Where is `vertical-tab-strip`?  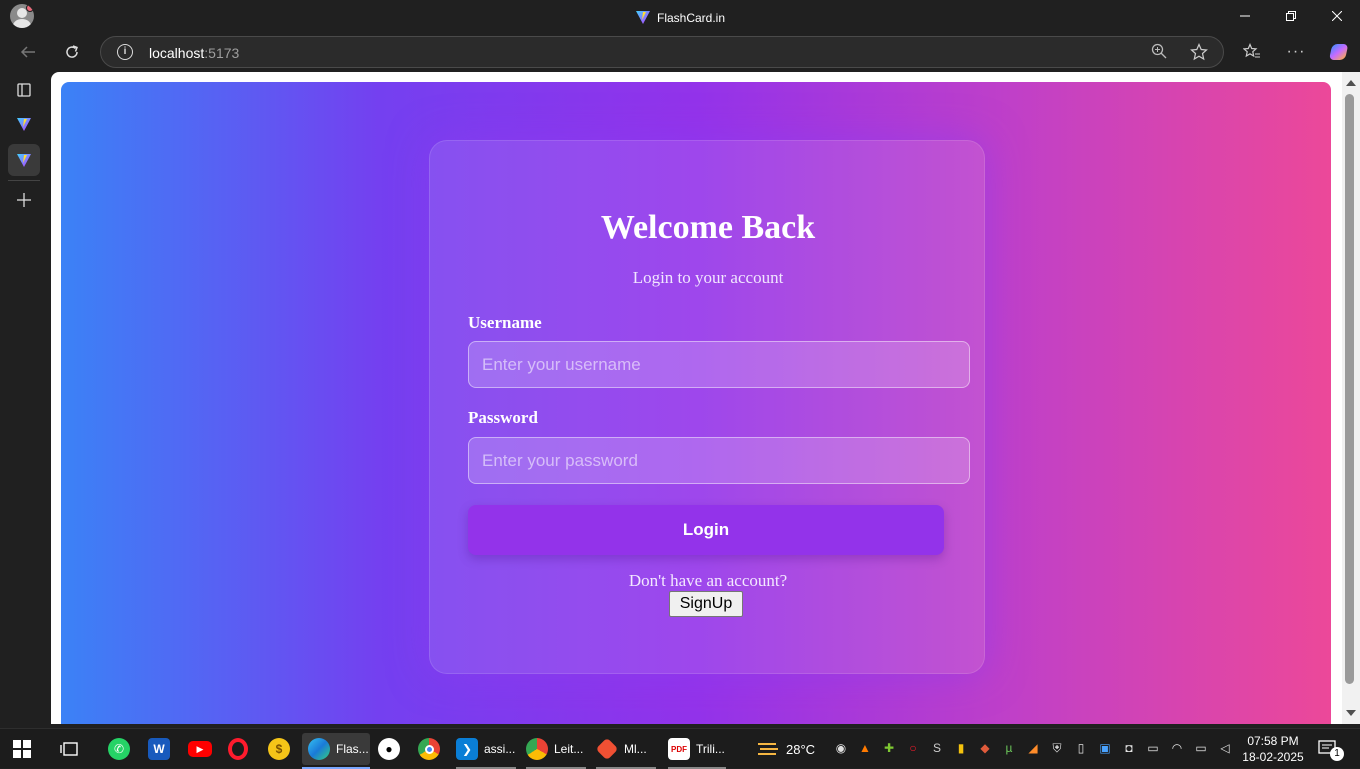
vertical-tab-strip is located at coordinates (24, 400).